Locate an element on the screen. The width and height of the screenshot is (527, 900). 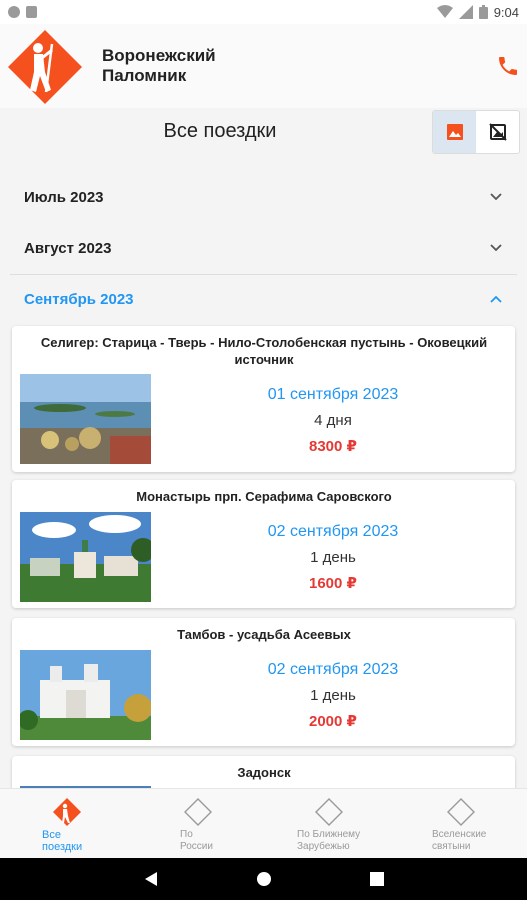
status-bar: 9:04 is located at coordinates (263, 12).